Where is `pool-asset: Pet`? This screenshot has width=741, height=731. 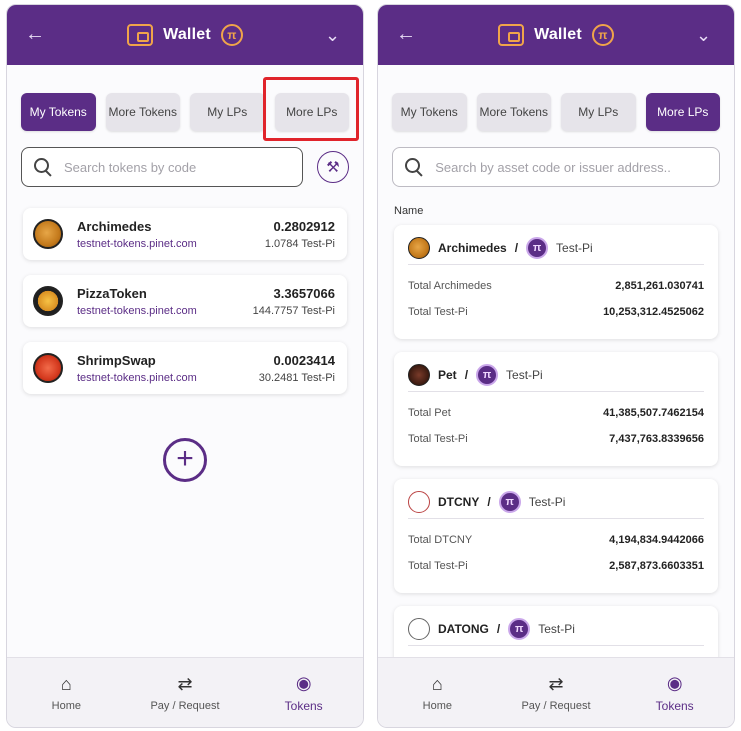
pool-asset: Pet is located at coordinates (447, 374).